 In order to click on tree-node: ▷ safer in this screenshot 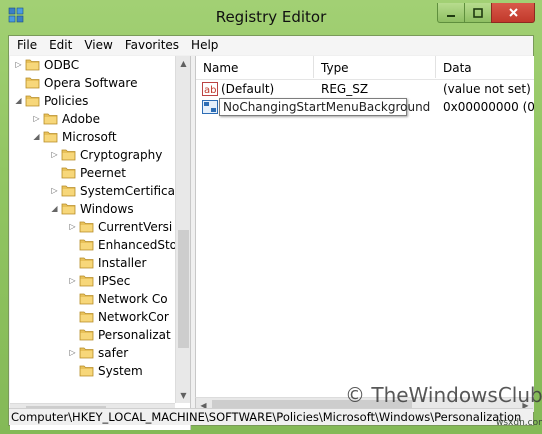, I will do `click(92, 353)`.